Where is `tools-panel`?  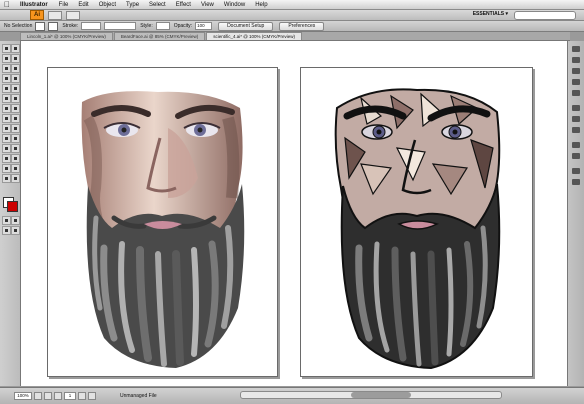 tools-panel is located at coordinates (10, 213).